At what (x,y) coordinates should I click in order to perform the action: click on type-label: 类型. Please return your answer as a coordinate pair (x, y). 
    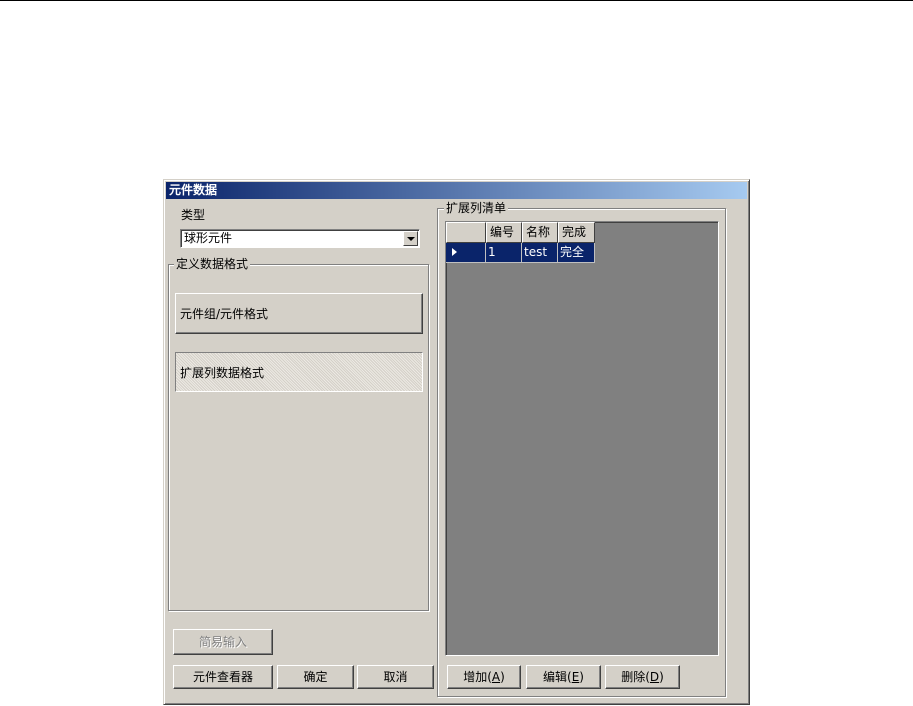
    Looking at the image, I should click on (193, 215).